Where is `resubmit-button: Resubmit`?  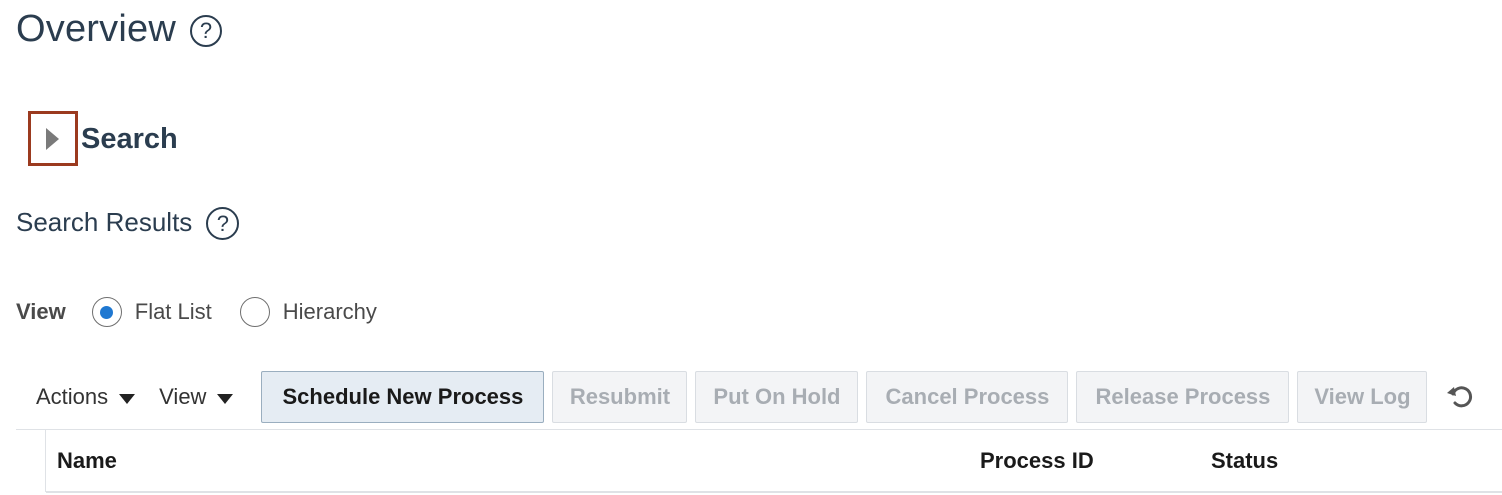
resubmit-button: Resubmit is located at coordinates (620, 397).